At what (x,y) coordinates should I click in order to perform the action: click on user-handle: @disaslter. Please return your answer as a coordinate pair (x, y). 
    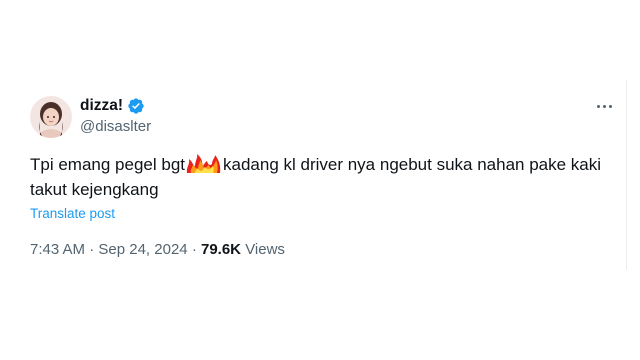
    Looking at the image, I should click on (115, 126).